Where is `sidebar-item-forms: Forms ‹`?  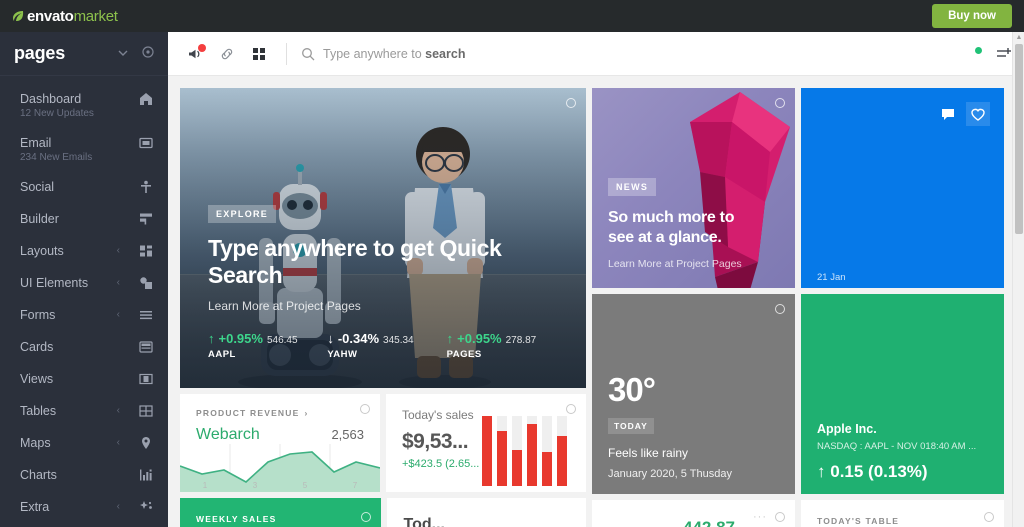 sidebar-item-forms: Forms ‹ is located at coordinates (84, 316).